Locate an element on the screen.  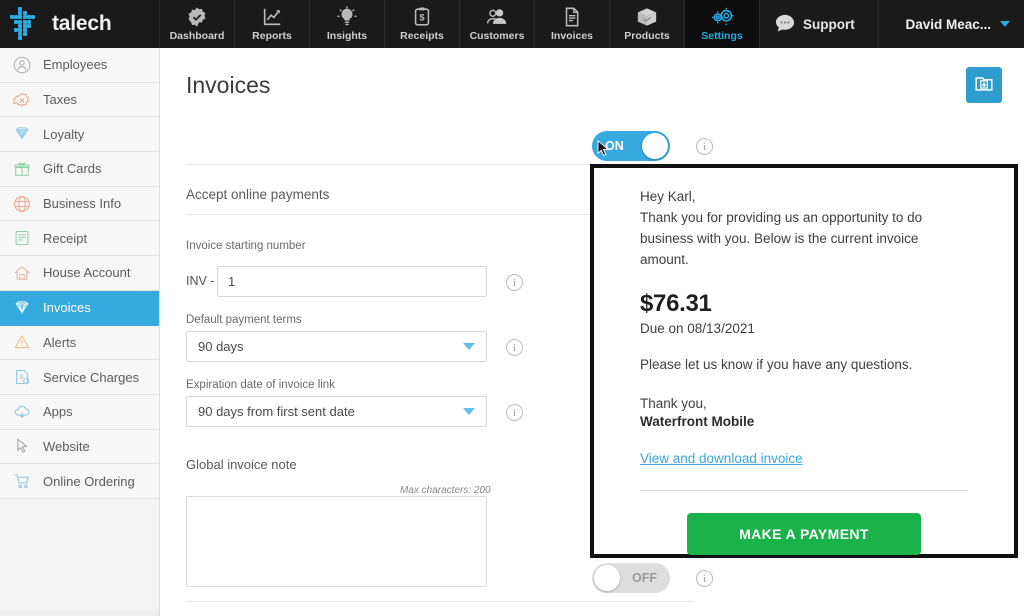
sidebar-item-label: Business Info is located at coordinates (82, 204).